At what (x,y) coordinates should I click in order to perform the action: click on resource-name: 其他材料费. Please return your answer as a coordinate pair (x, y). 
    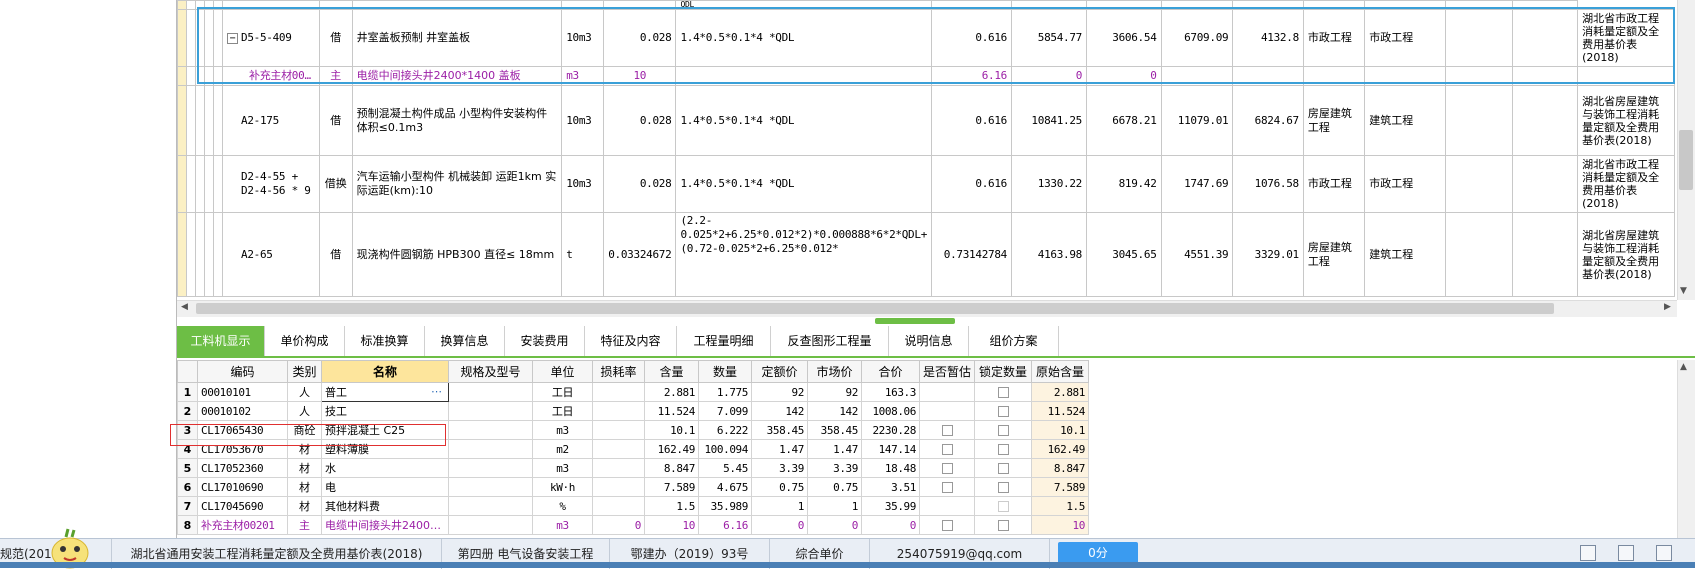
    Looking at the image, I should click on (385, 506).